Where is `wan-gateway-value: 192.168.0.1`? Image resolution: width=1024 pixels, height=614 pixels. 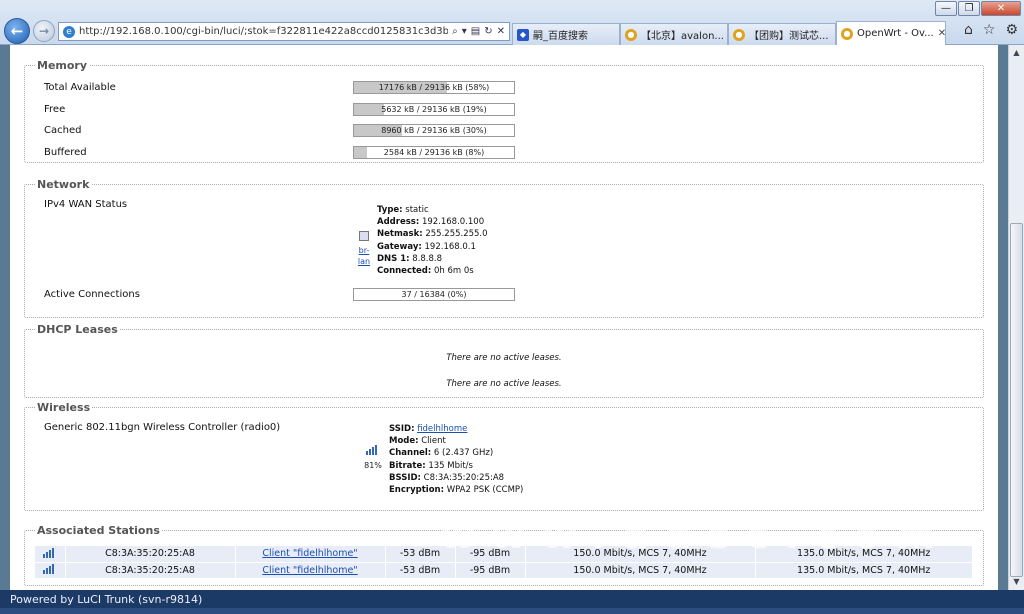
wan-gateway-value: 192.168.0.1 is located at coordinates (450, 246).